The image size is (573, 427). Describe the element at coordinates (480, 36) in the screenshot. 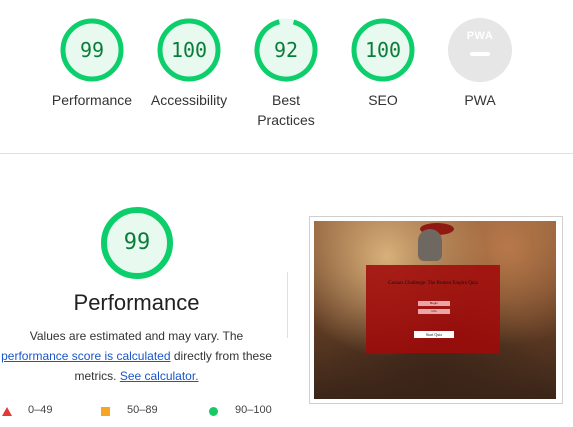

I see `pwa-badge-text: PWA` at that location.